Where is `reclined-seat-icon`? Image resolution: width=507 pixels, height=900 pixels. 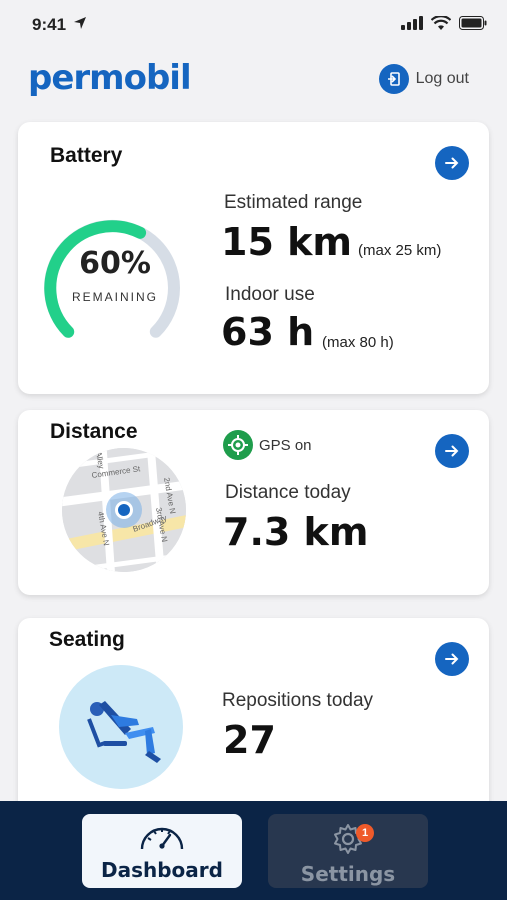
reclined-seat-icon is located at coordinates (121, 727).